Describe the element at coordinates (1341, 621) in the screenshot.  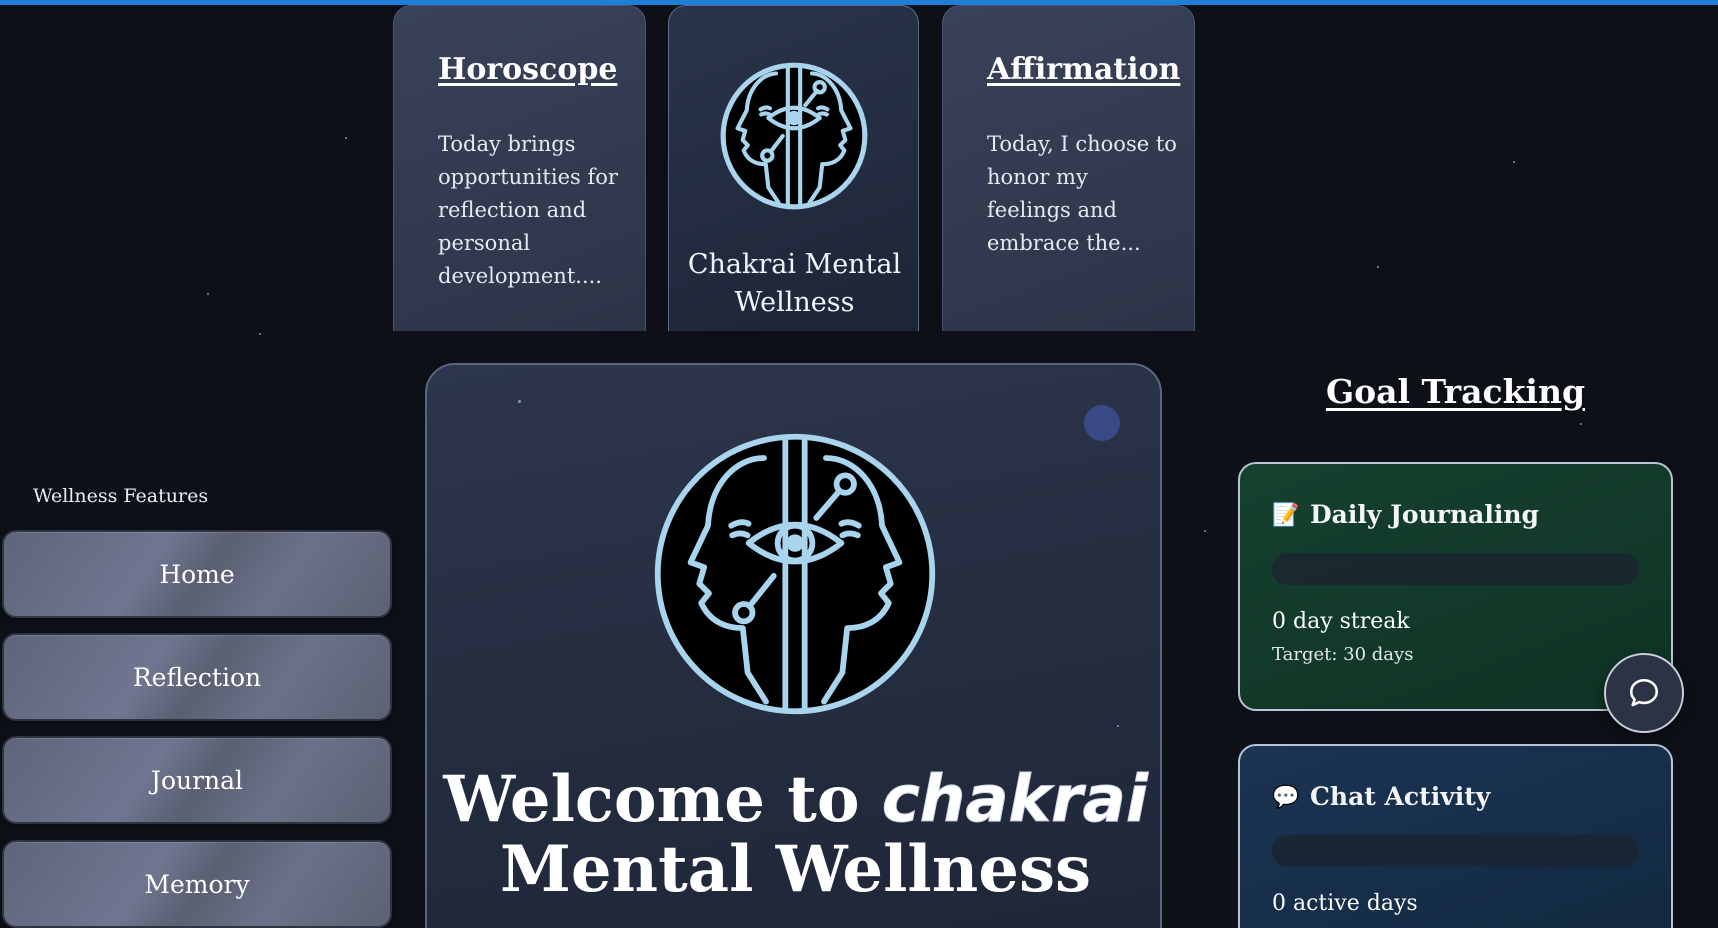
I see `goal-streak: 0 day streak` at that location.